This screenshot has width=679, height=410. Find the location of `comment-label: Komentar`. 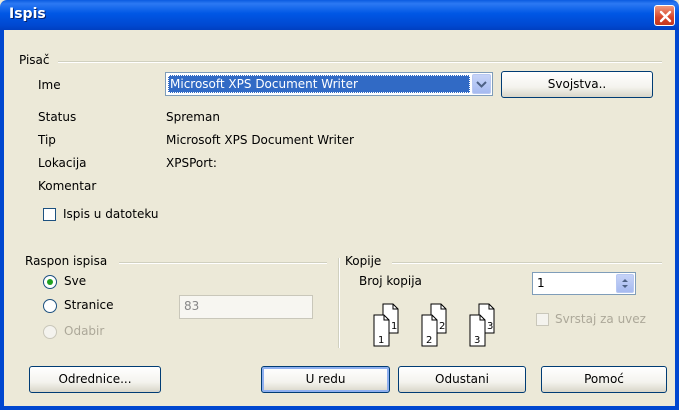

comment-label: Komentar is located at coordinates (67, 186).